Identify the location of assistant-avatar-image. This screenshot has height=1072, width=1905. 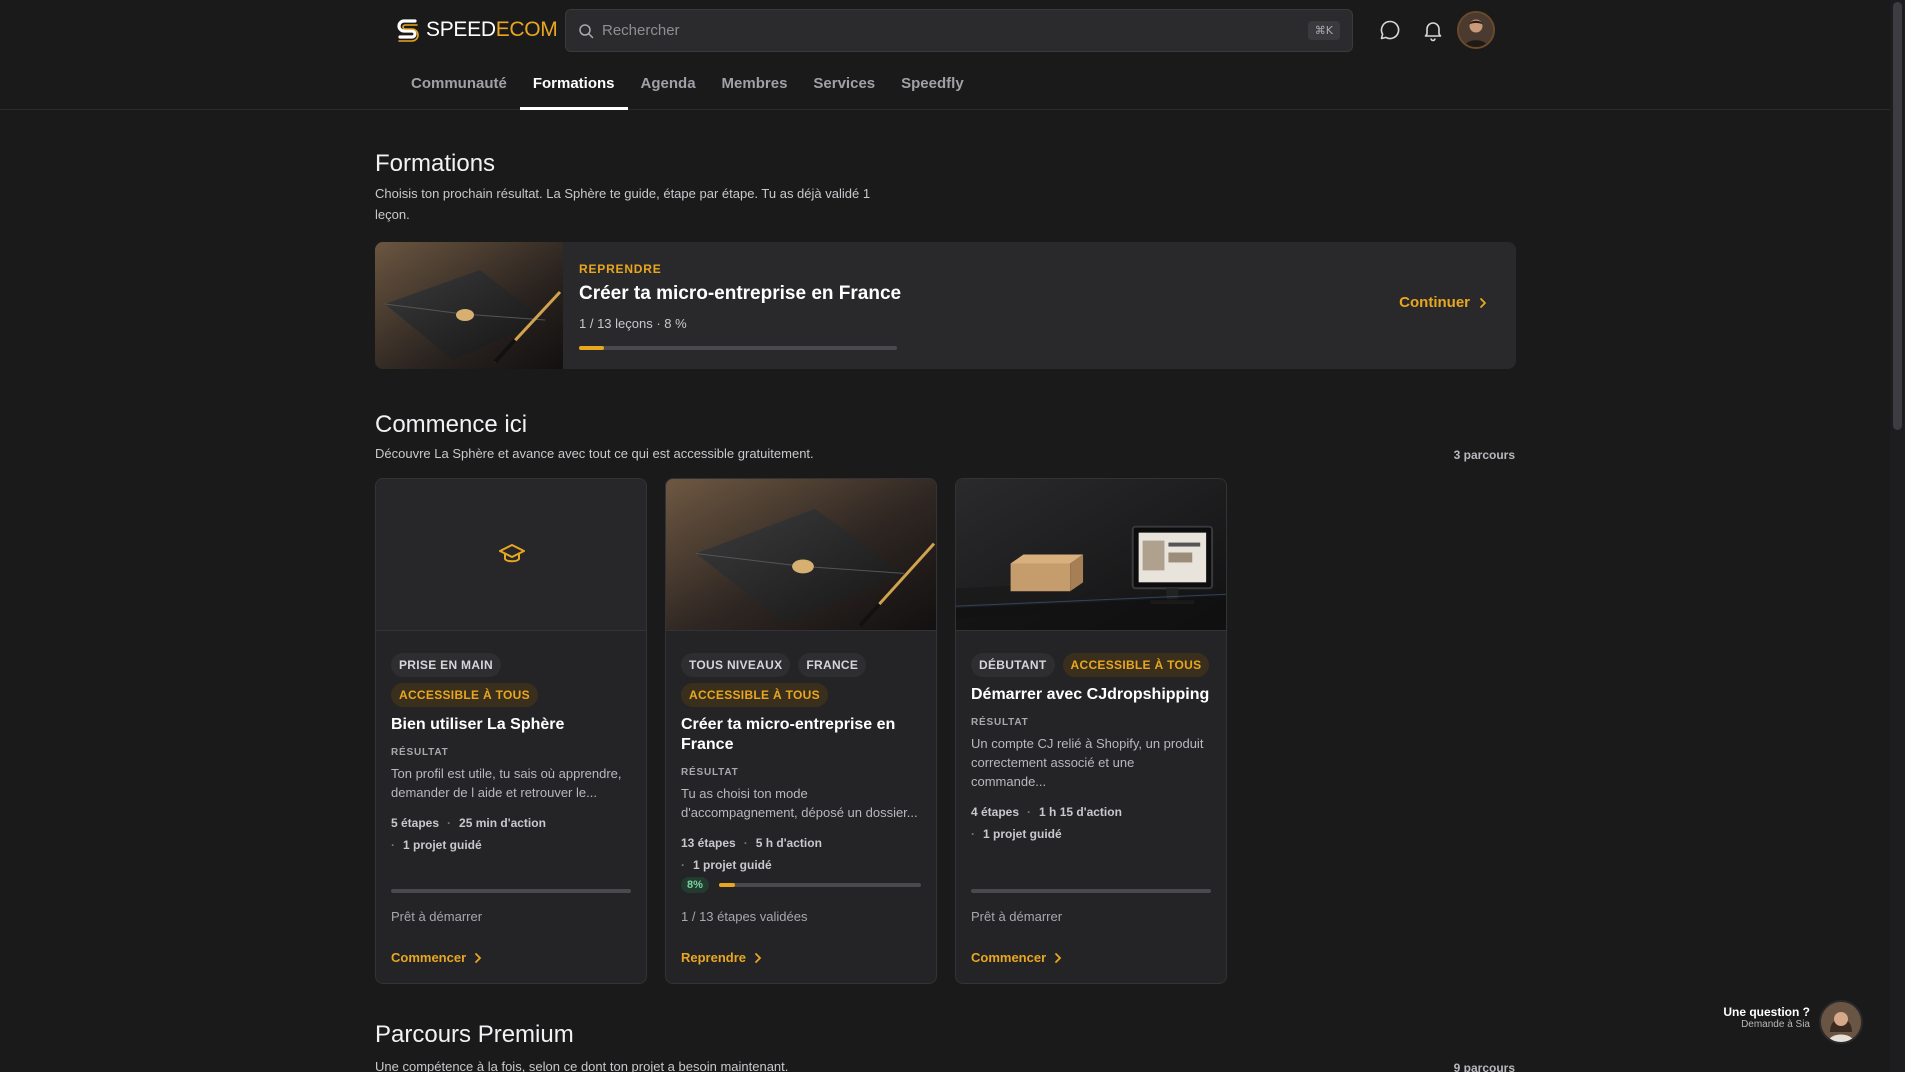
(1841, 1022).